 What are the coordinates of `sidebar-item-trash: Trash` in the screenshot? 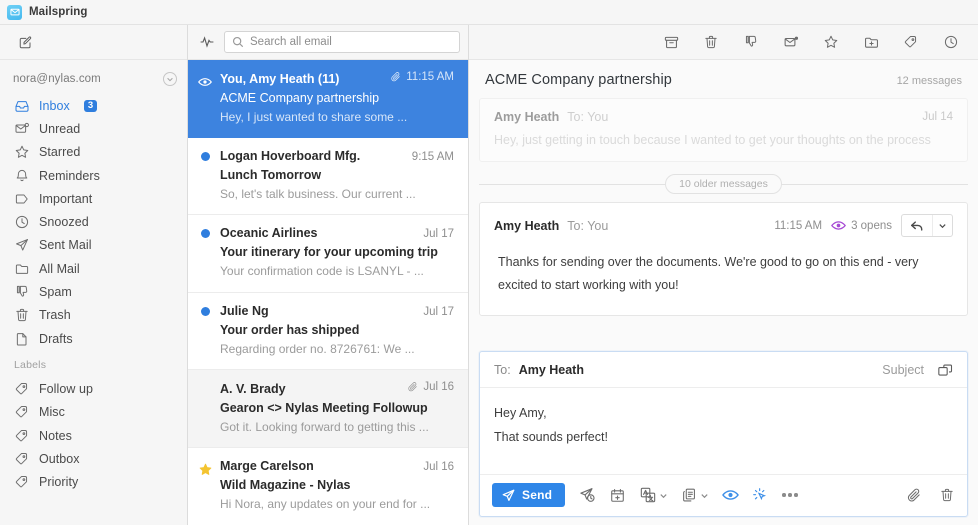 It's located at (93, 315).